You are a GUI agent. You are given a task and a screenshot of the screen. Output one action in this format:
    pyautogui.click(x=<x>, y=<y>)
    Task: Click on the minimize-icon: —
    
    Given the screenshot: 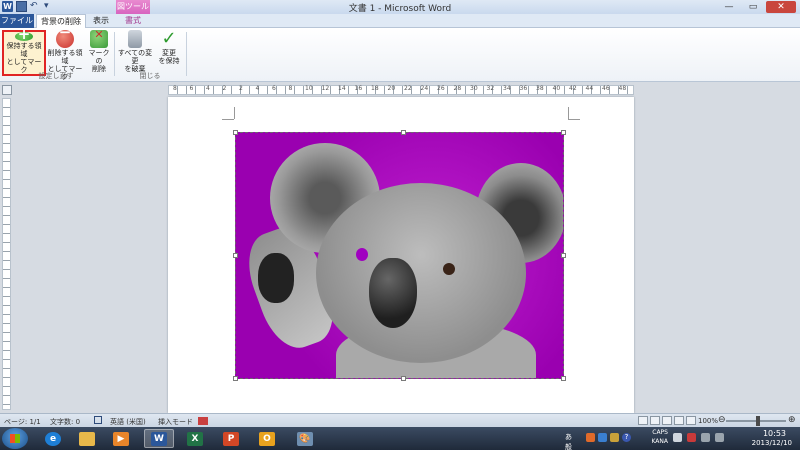 What is the action you would take?
    pyautogui.click(x=729, y=7)
    